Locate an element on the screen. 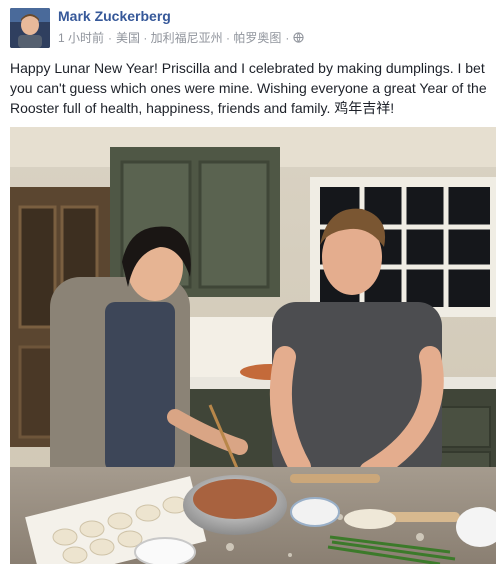 The height and width of the screenshot is (564, 496). avatar-image is located at coordinates (30, 28).